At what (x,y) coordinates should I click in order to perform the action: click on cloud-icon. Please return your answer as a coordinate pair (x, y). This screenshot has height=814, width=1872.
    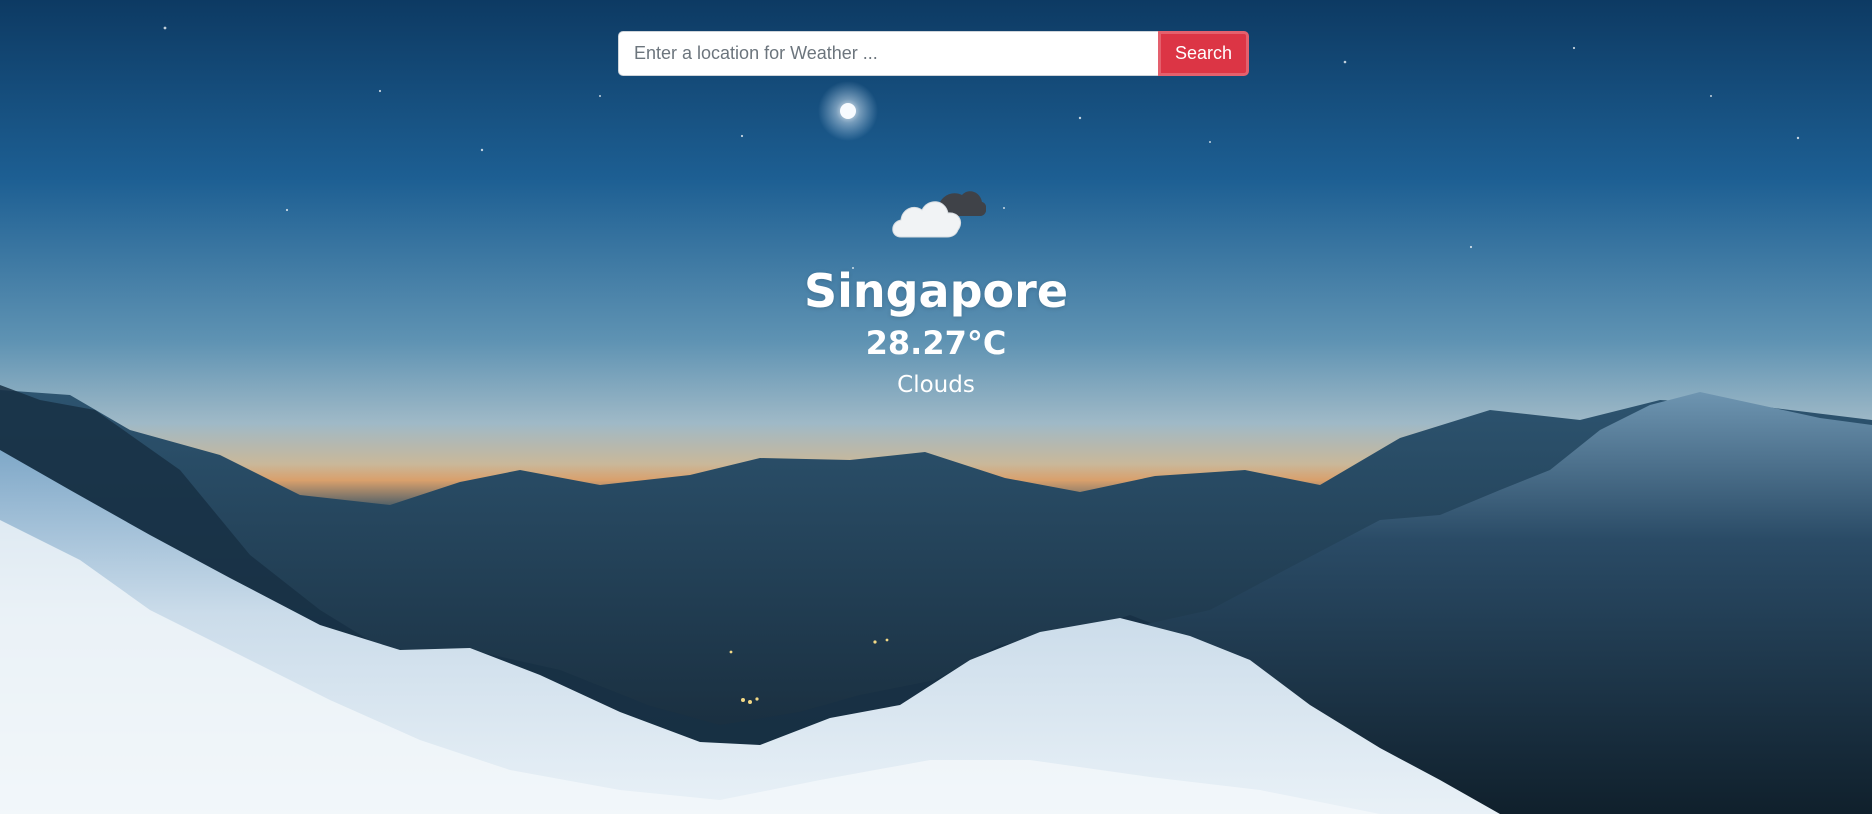
    Looking at the image, I should click on (939, 214).